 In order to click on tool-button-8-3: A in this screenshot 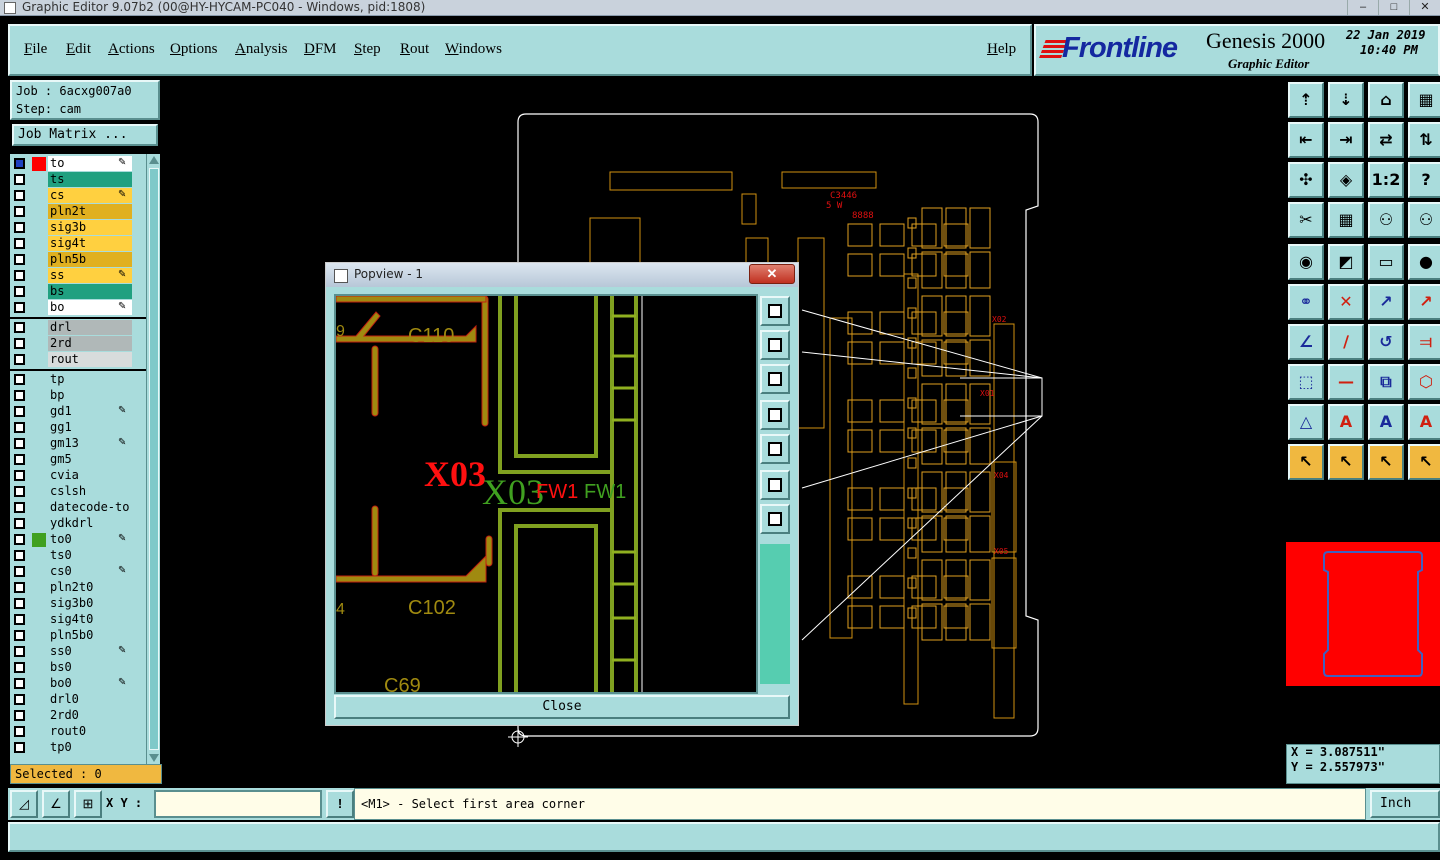, I will do `click(1424, 422)`.